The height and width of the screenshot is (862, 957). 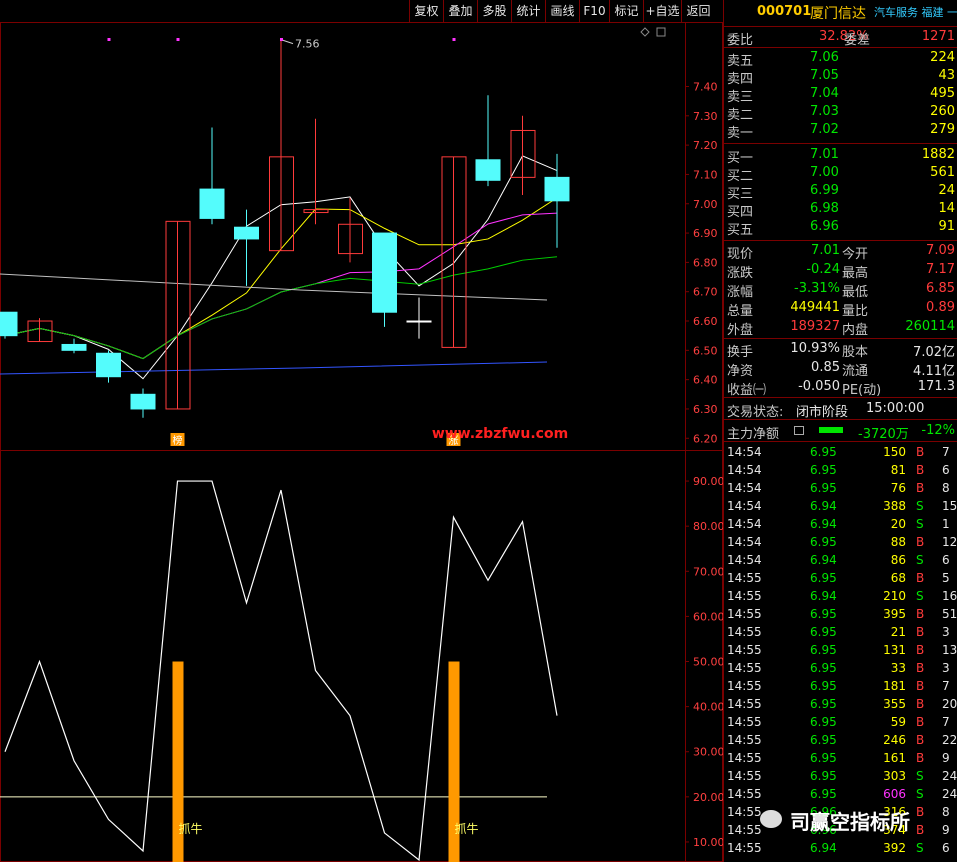 What do you see at coordinates (708, 662) in the screenshot?
I see `y-tick-label: 50.00` at bounding box center [708, 662].